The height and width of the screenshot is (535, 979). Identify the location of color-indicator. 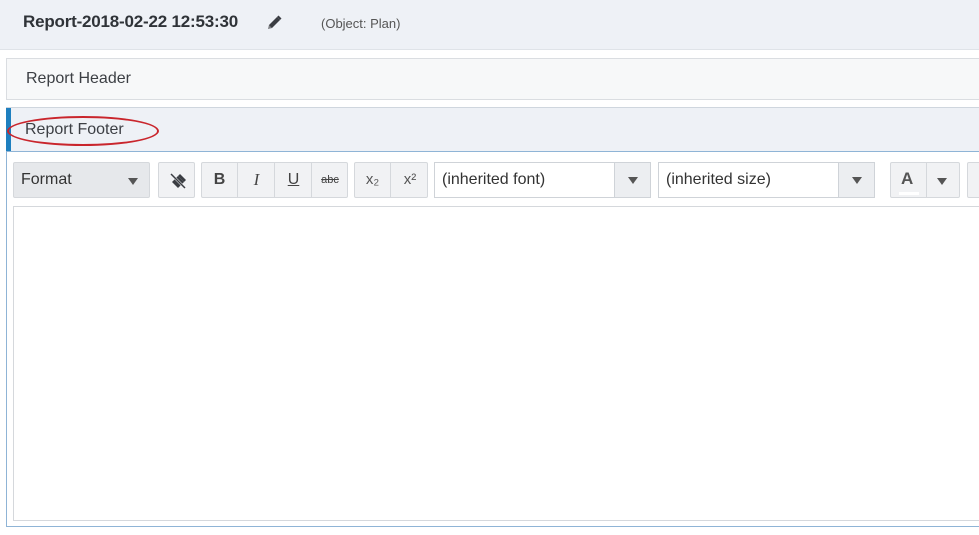
(909, 193).